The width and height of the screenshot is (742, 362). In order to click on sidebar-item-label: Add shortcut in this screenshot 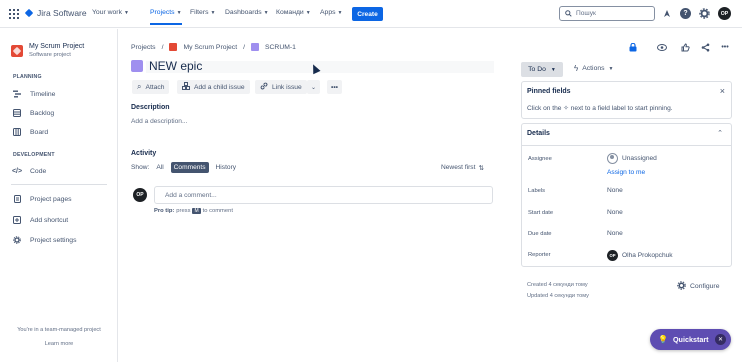, I will do `click(49, 220)`.